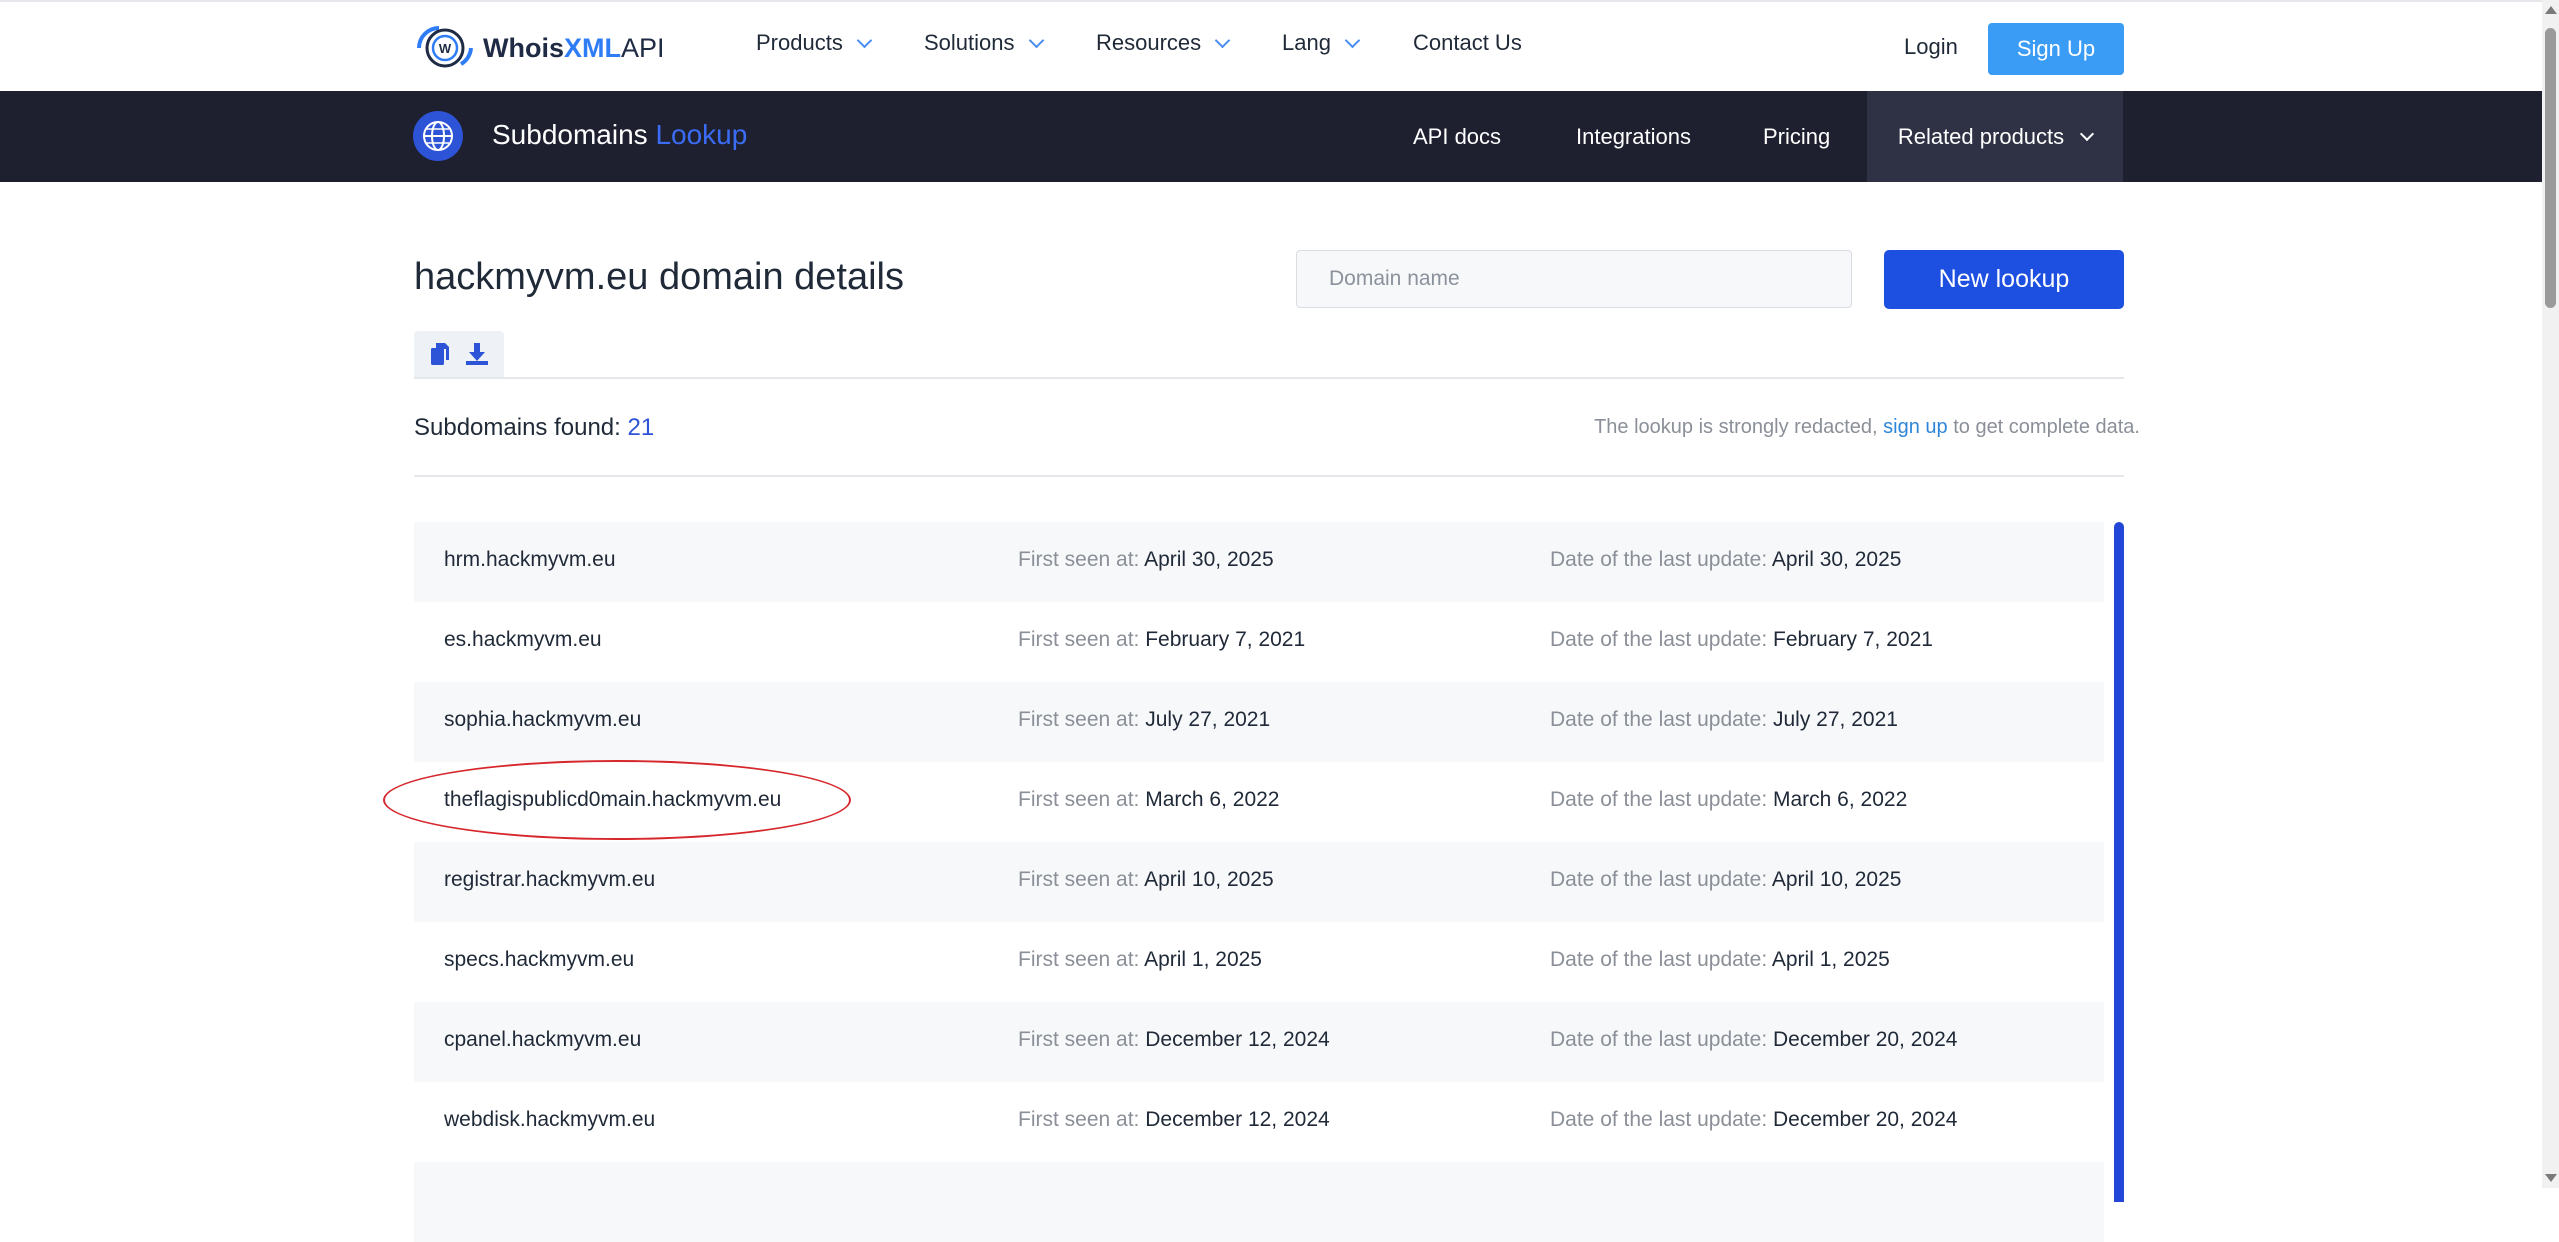  Describe the element at coordinates (440, 354) in the screenshot. I see `copy-icon` at that location.